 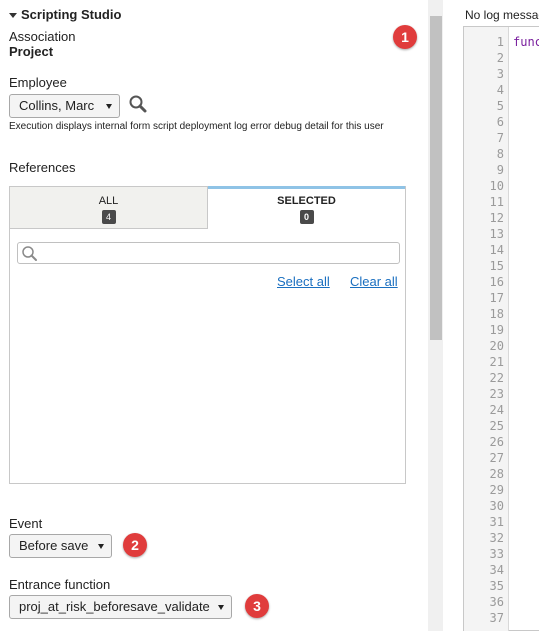 I want to click on event-select-value: Before save, so click(x=54, y=545).